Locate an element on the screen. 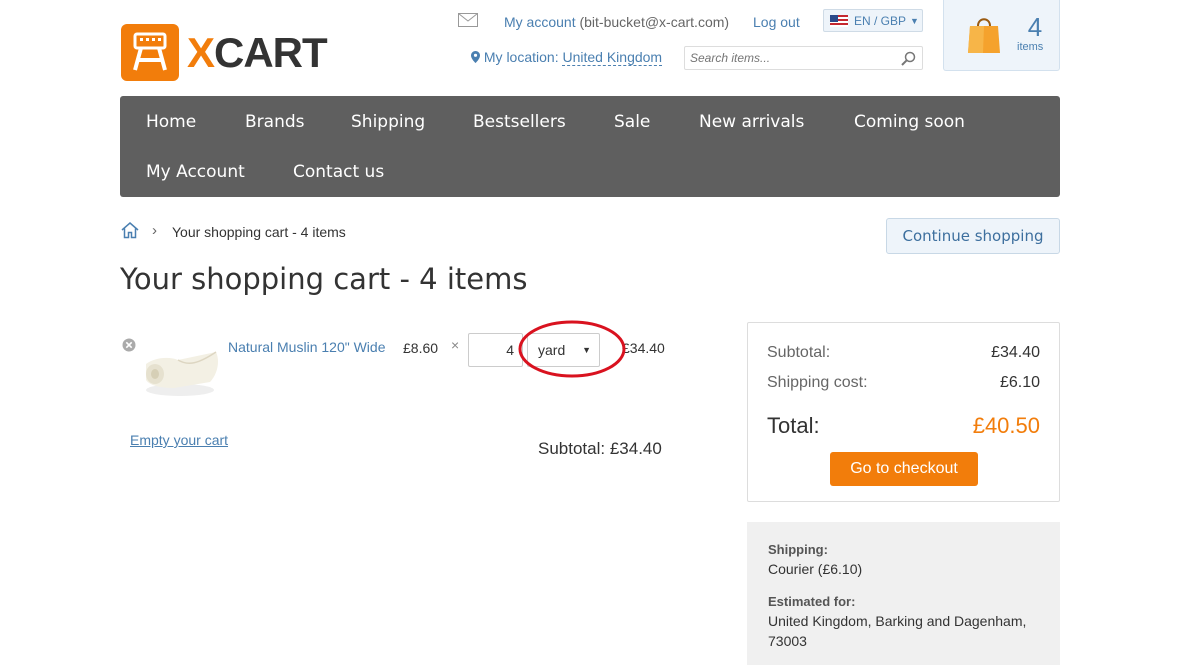 The image size is (1177, 665). subtotal-value: £34.40 is located at coordinates (1015, 352).